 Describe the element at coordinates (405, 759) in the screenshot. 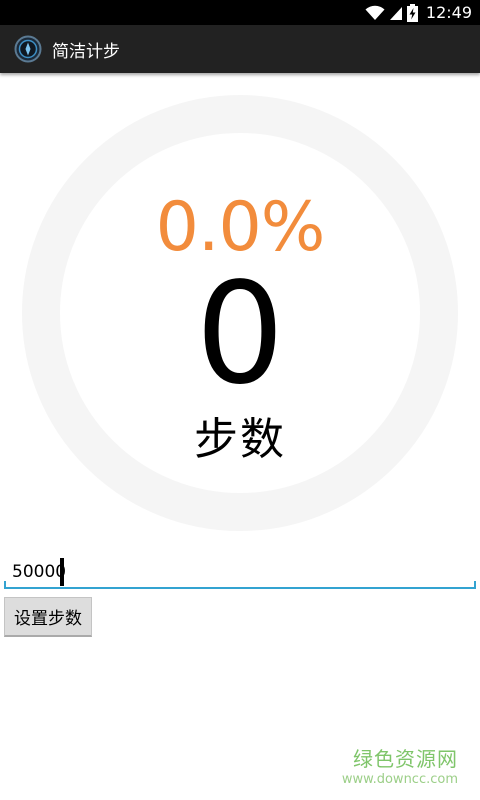

I see `watermark-text: 绿色资源网` at that location.